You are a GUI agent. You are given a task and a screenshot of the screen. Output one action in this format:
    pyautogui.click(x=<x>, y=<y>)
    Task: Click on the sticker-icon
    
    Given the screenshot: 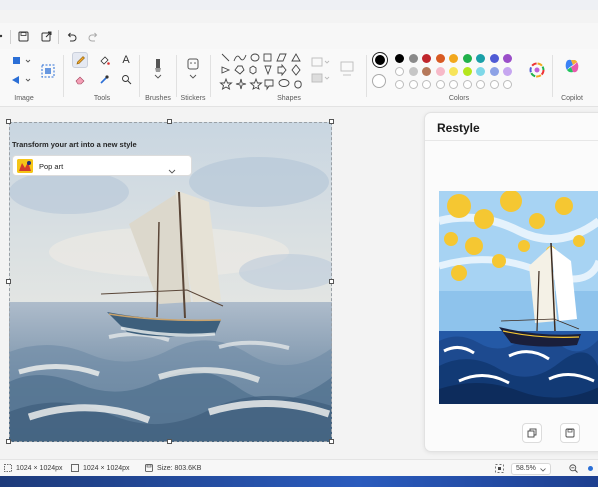 What is the action you would take?
    pyautogui.click(x=193, y=69)
    